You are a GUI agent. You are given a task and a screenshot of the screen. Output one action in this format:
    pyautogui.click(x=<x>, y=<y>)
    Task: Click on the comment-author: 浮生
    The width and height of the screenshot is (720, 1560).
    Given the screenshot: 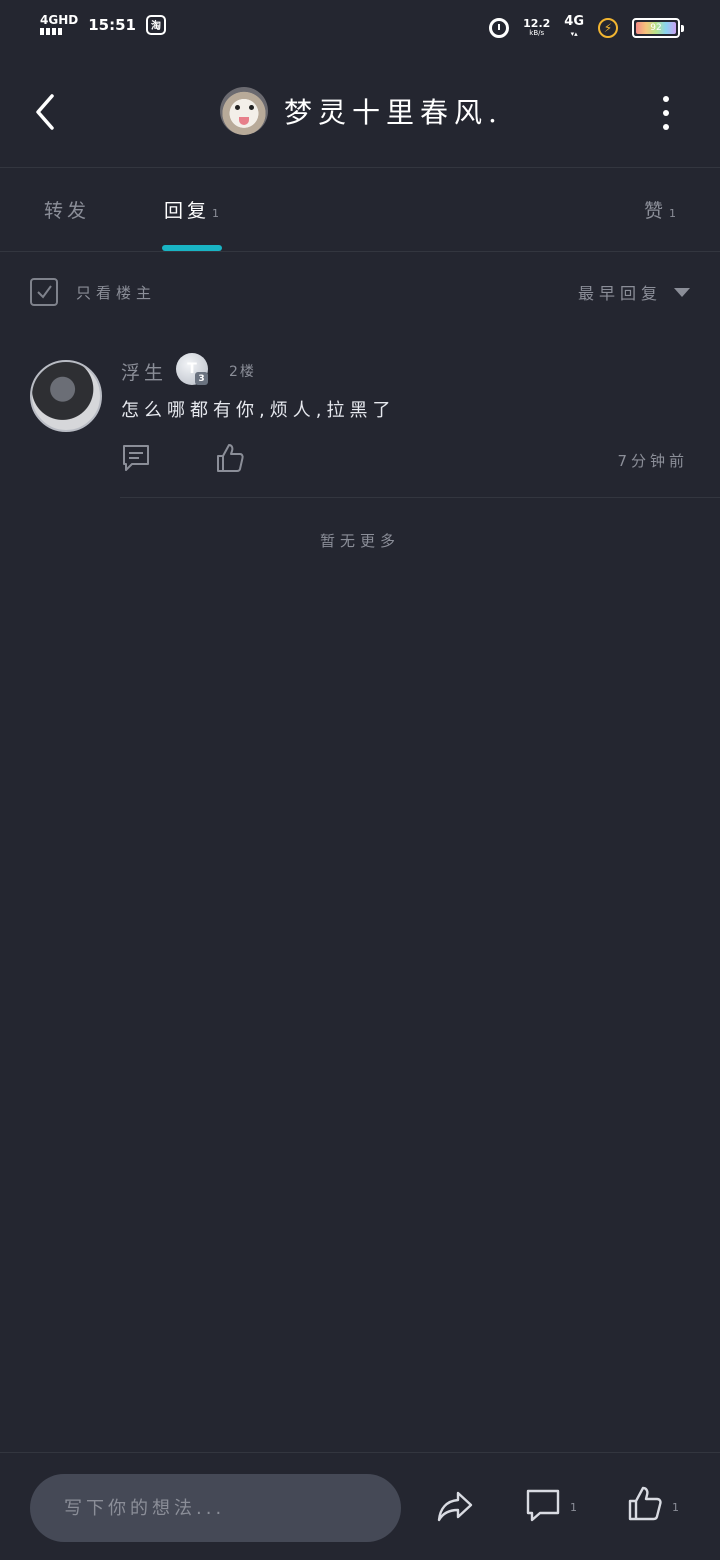 What is the action you would take?
    pyautogui.click(x=144, y=371)
    